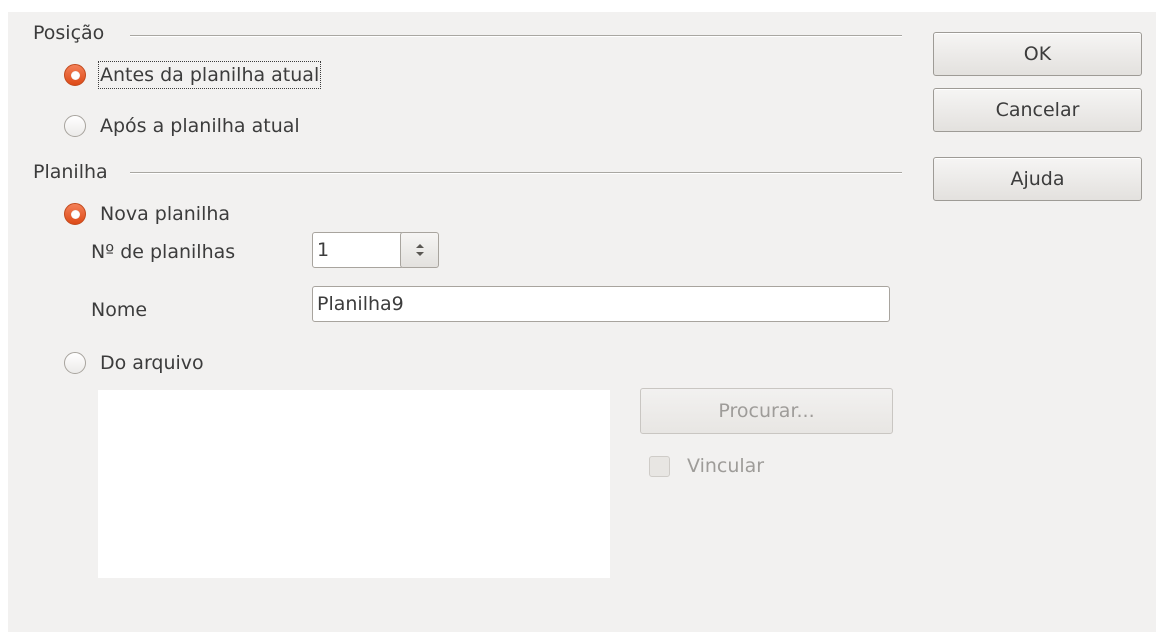 This screenshot has width=1156, height=632. Describe the element at coordinates (163, 252) in the screenshot. I see `sheet-count-label: Nº de planilhas` at that location.